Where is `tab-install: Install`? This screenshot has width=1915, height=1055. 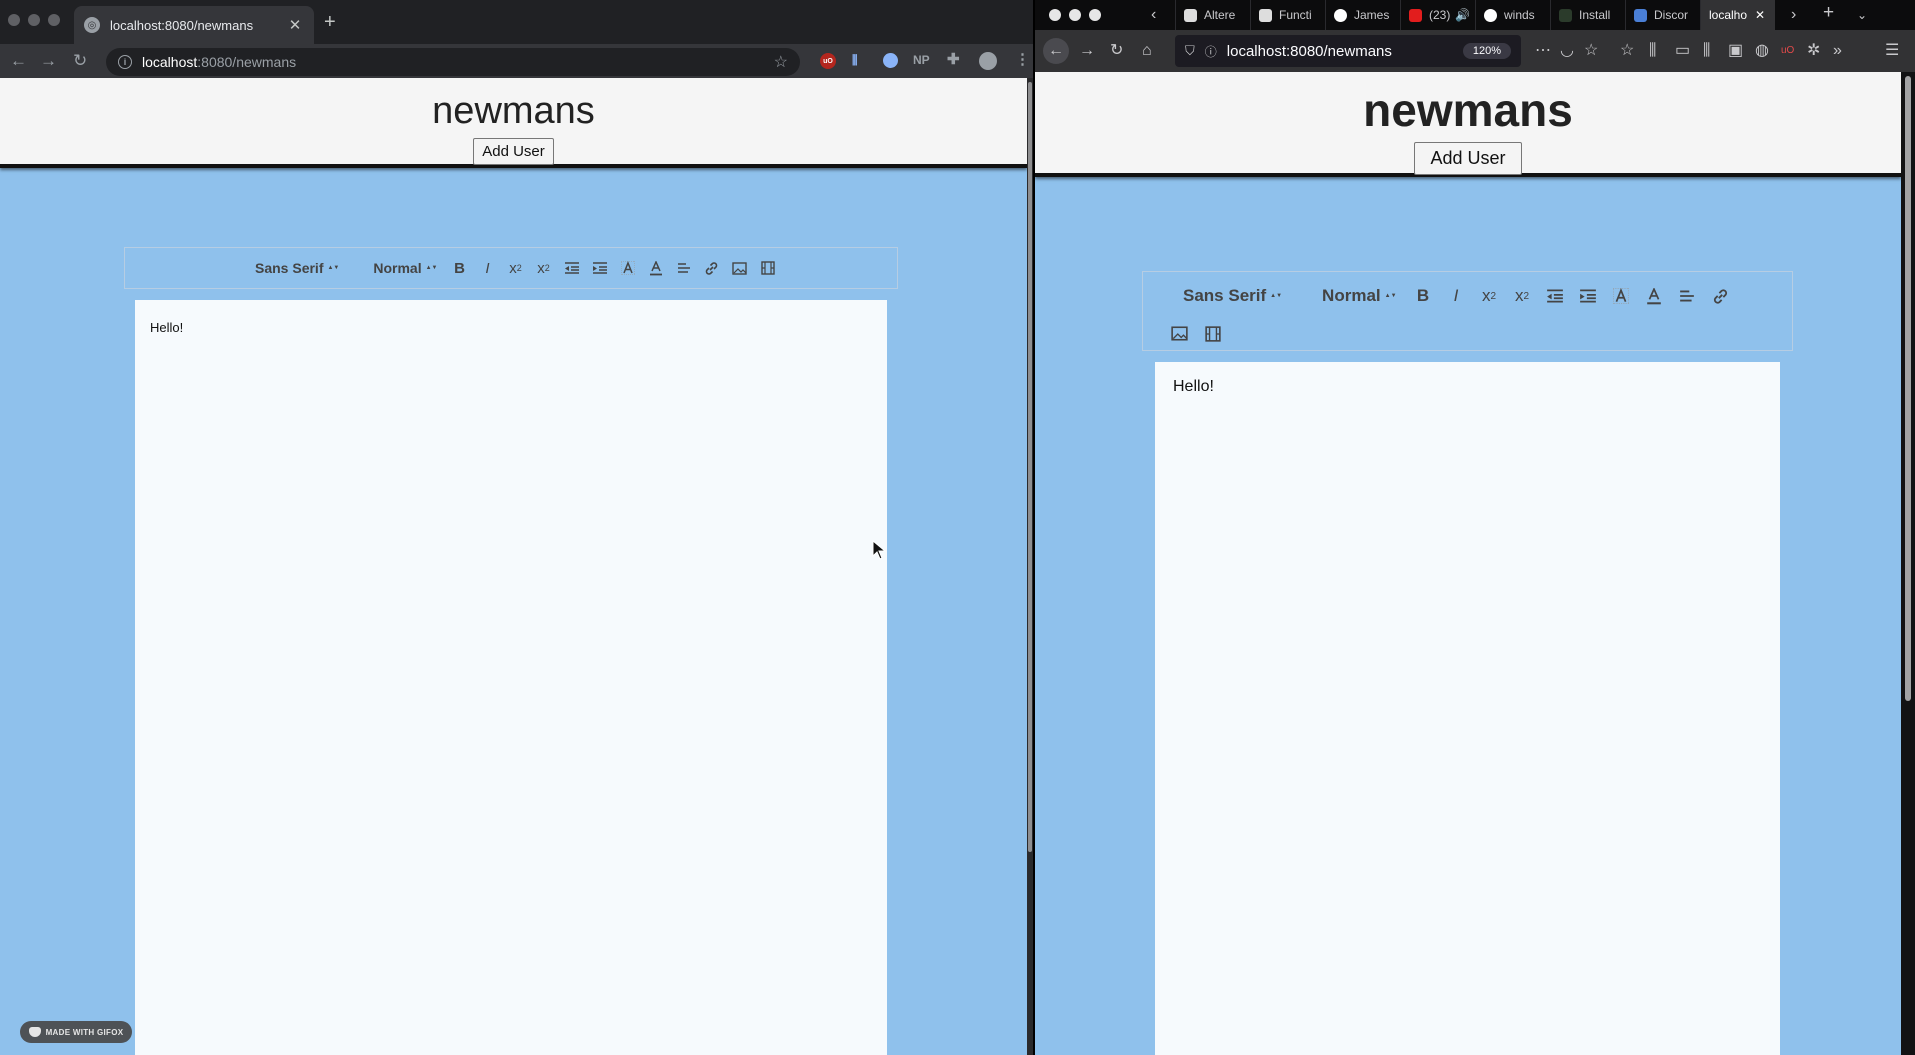 tab-install: Install is located at coordinates (1587, 15).